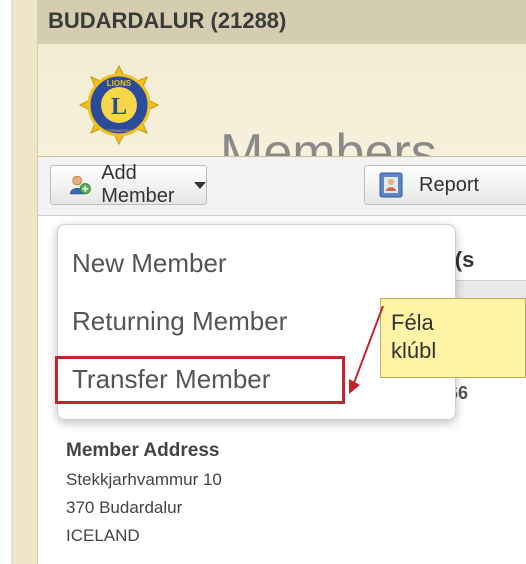 This screenshot has height=564, width=526. I want to click on menu-item-new-member: New Member, so click(257, 263).